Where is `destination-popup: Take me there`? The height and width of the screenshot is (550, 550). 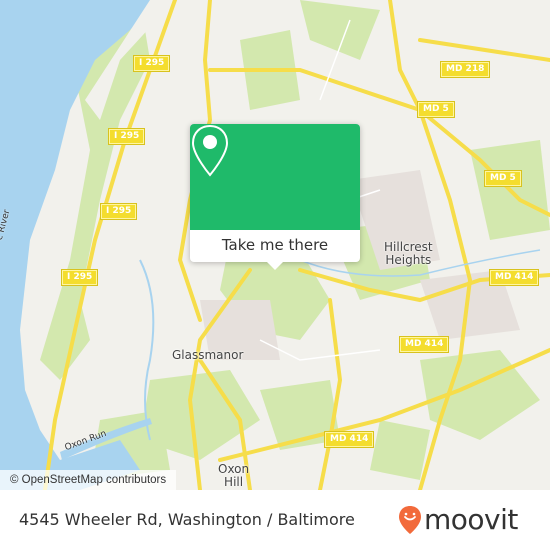 destination-popup: Take me there is located at coordinates (275, 197).